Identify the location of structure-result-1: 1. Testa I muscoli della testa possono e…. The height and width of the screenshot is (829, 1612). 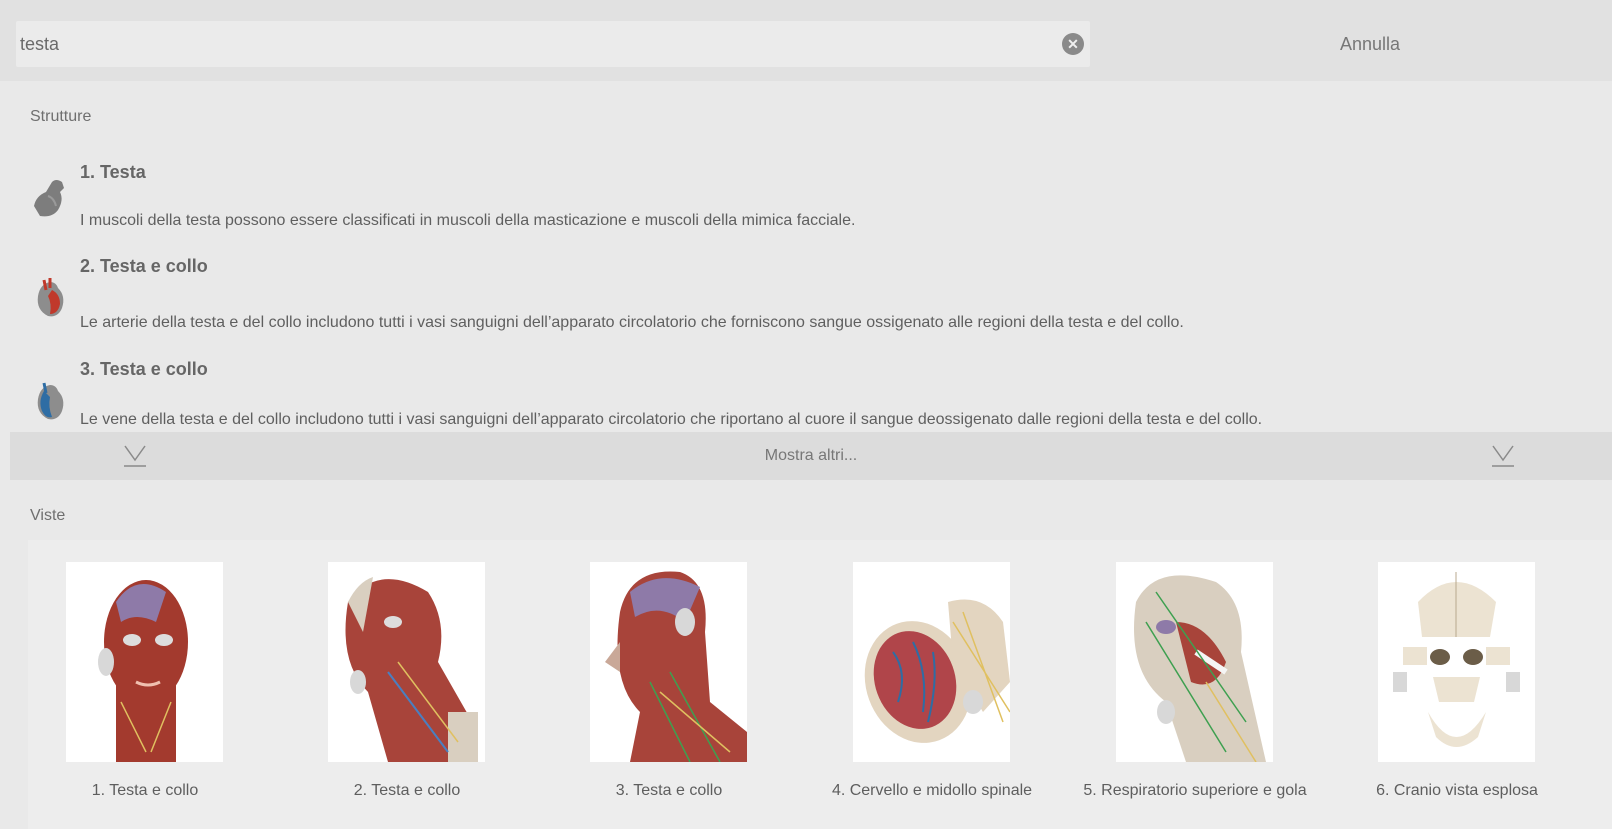
(806, 202).